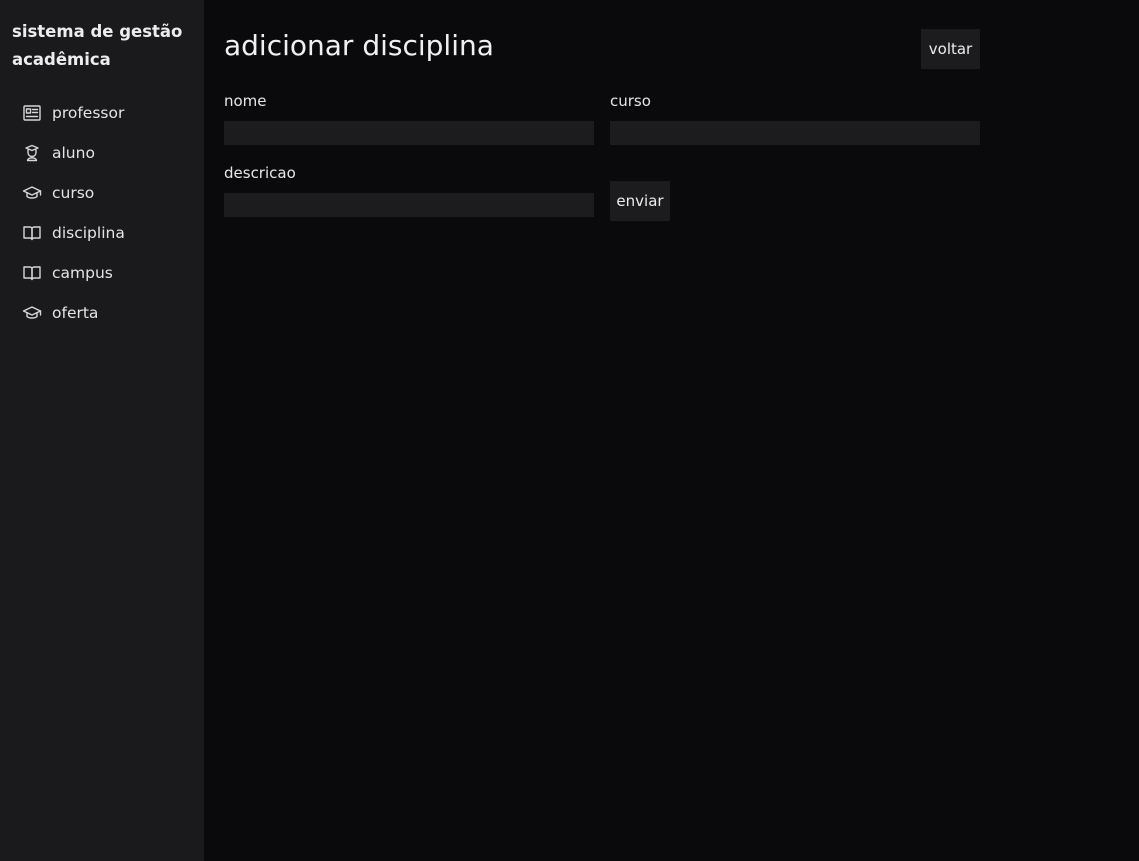 This screenshot has height=861, width=1139. What do you see at coordinates (88, 233) in the screenshot?
I see `sidebar-item-label: disciplina` at bounding box center [88, 233].